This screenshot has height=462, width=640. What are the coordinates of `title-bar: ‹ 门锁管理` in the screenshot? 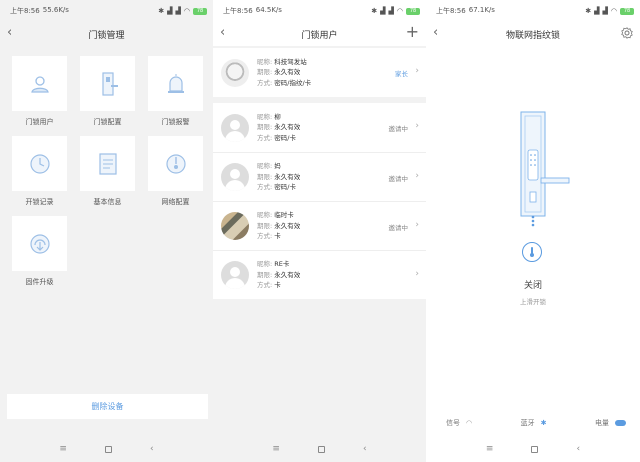 It's located at (106, 34).